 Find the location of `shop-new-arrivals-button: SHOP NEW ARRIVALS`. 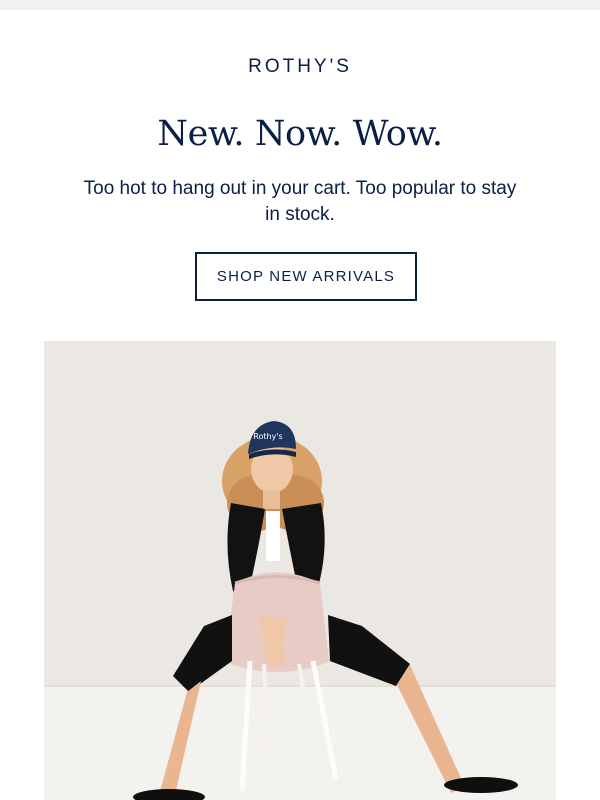

shop-new-arrivals-button: SHOP NEW ARRIVALS is located at coordinates (306, 276).